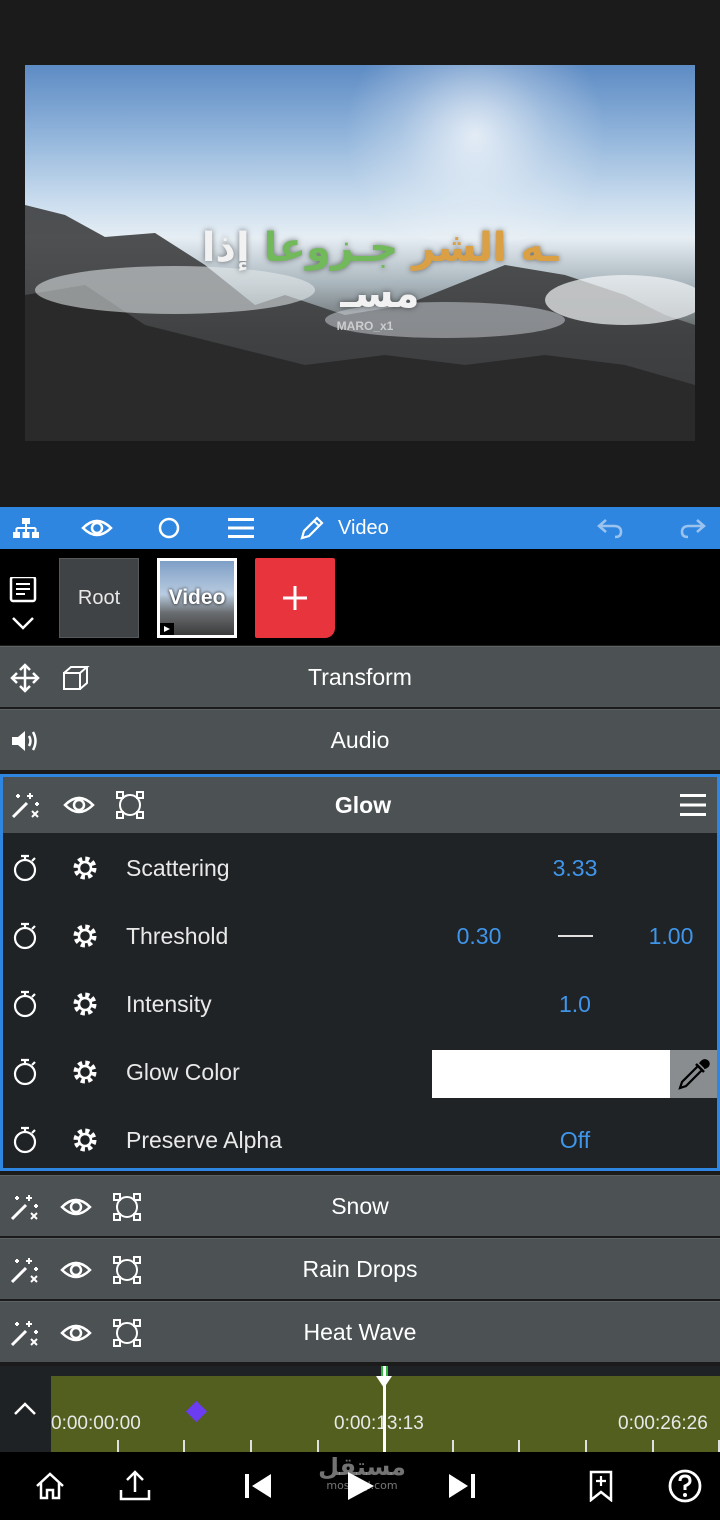 Image resolution: width=720 pixels, height=1520 pixels. I want to click on skip-back-button, so click(258, 1486).